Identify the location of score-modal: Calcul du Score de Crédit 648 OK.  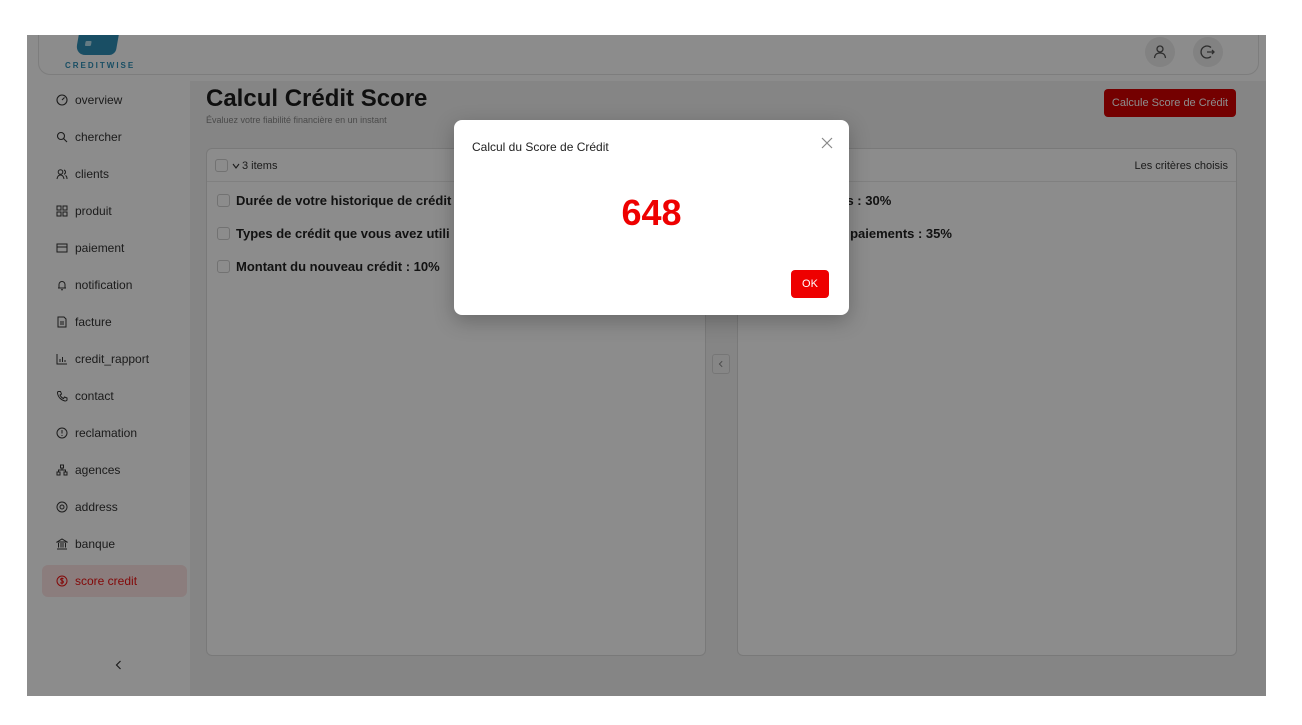
(651, 217).